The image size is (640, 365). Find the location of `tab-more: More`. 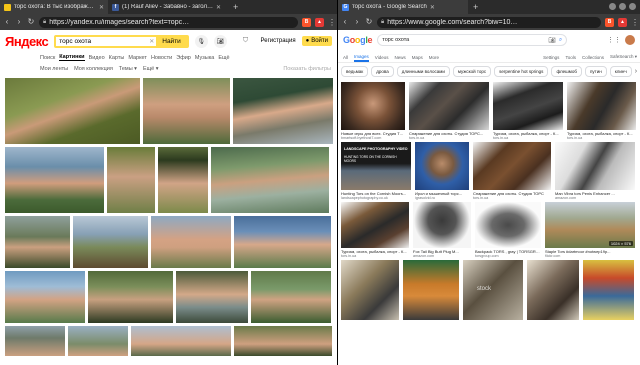

tab-more: More is located at coordinates (434, 58).